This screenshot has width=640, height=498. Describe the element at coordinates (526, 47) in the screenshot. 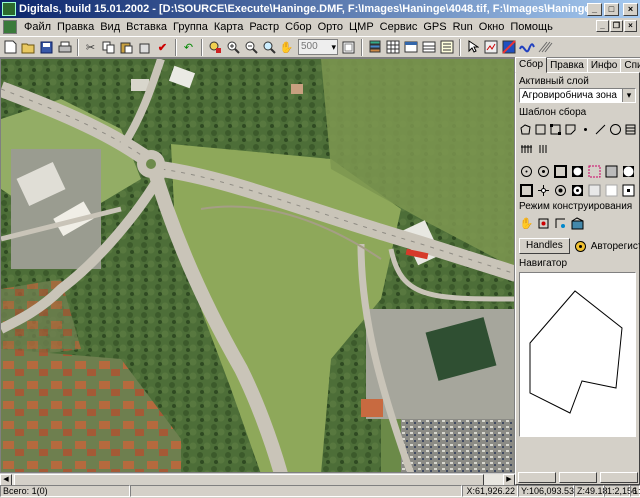

I see `curve-icon` at that location.